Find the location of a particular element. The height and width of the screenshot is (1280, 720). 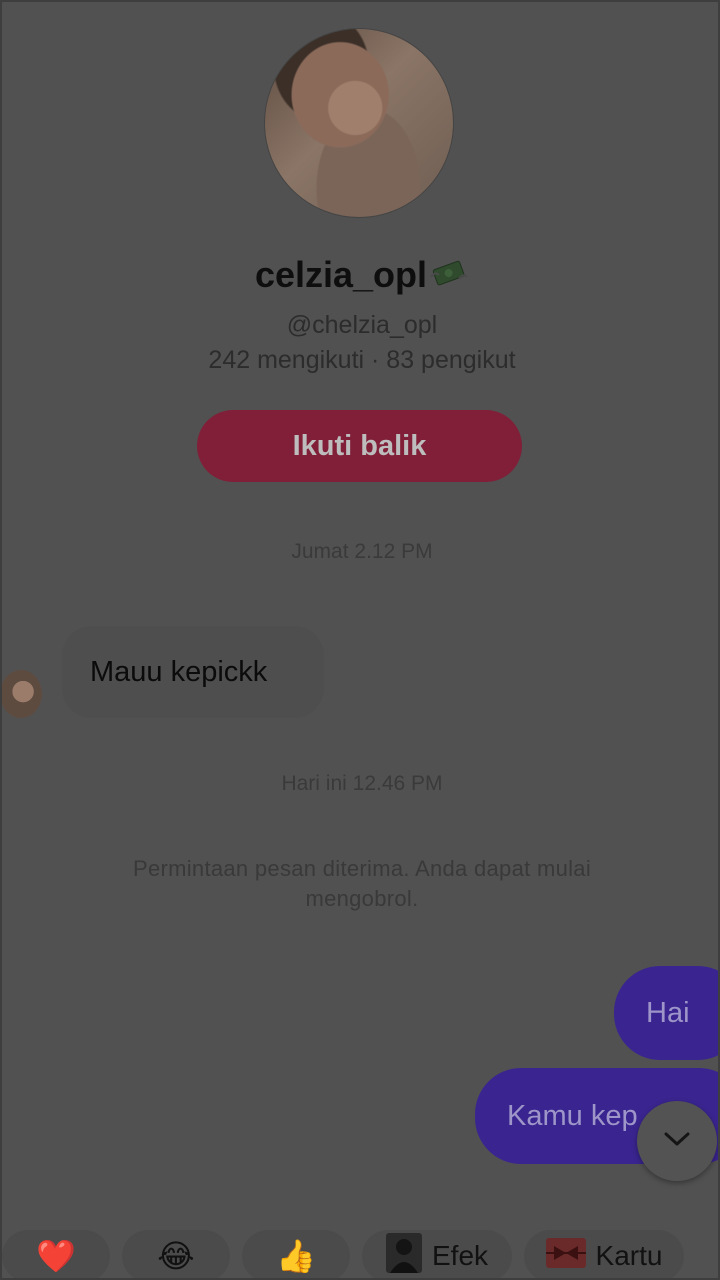

thumbs-up-icon: 👍 is located at coordinates (296, 1256).